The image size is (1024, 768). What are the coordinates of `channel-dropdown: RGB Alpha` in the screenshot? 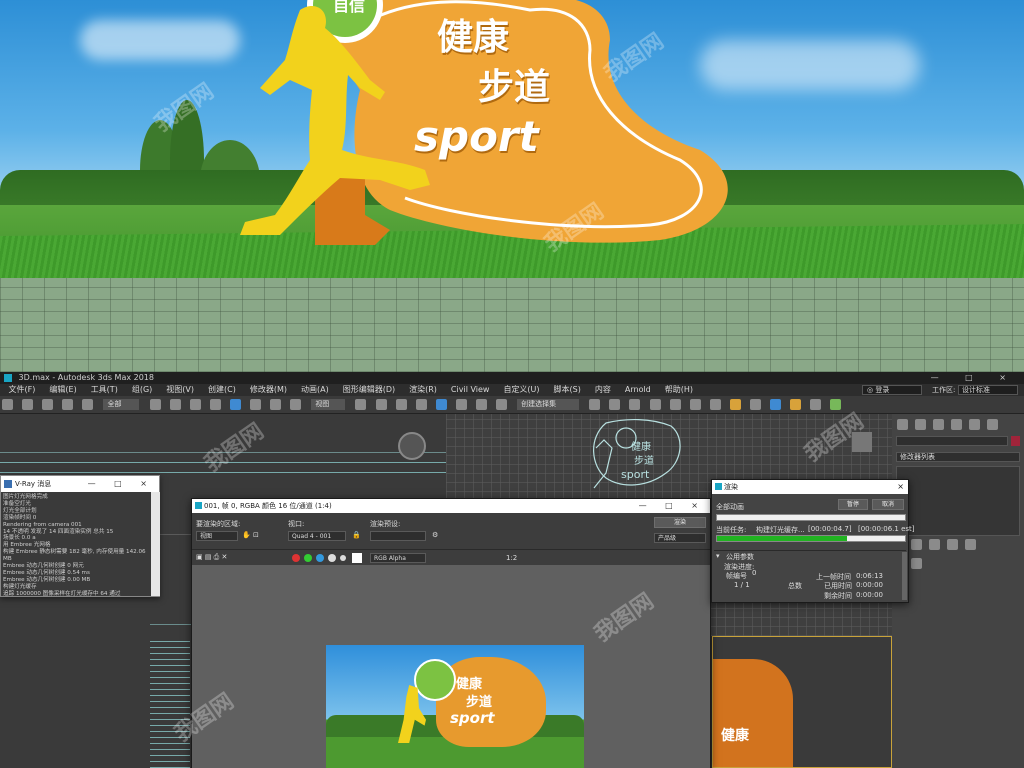 It's located at (398, 558).